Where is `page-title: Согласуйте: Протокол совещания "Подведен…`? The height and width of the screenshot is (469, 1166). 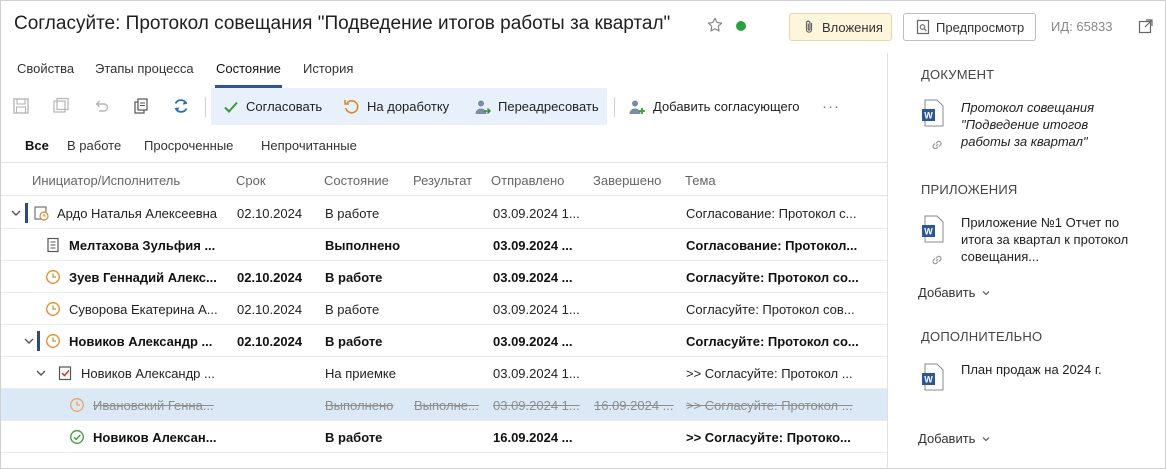 page-title: Согласуйте: Протокол совещания "Подведен… is located at coordinates (342, 23).